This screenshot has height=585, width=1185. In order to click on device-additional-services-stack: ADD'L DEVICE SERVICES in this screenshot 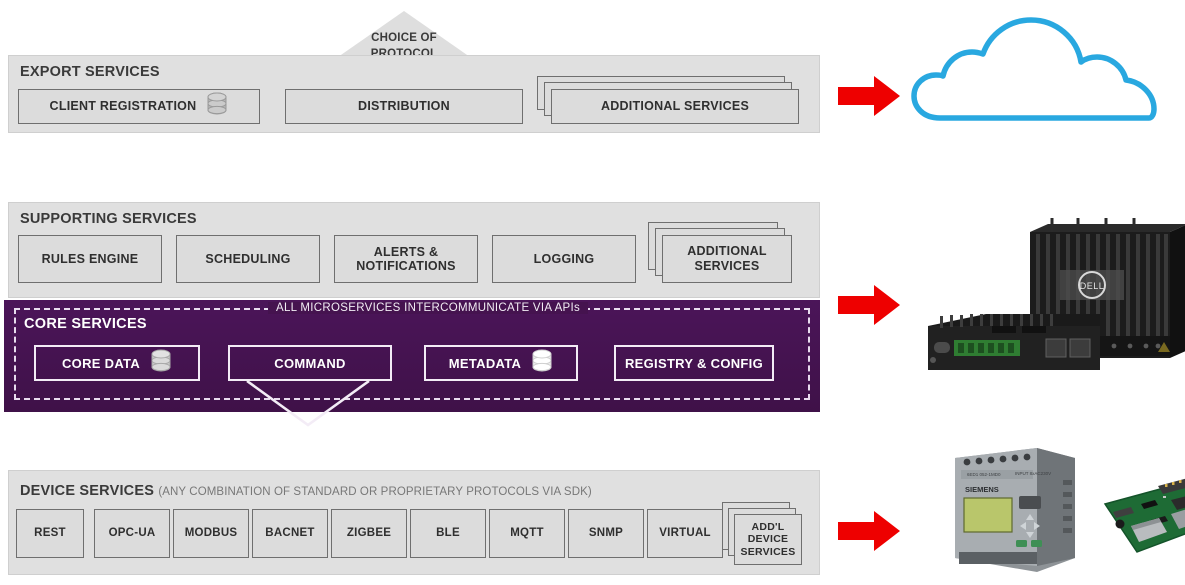, I will do `click(767, 536)`.